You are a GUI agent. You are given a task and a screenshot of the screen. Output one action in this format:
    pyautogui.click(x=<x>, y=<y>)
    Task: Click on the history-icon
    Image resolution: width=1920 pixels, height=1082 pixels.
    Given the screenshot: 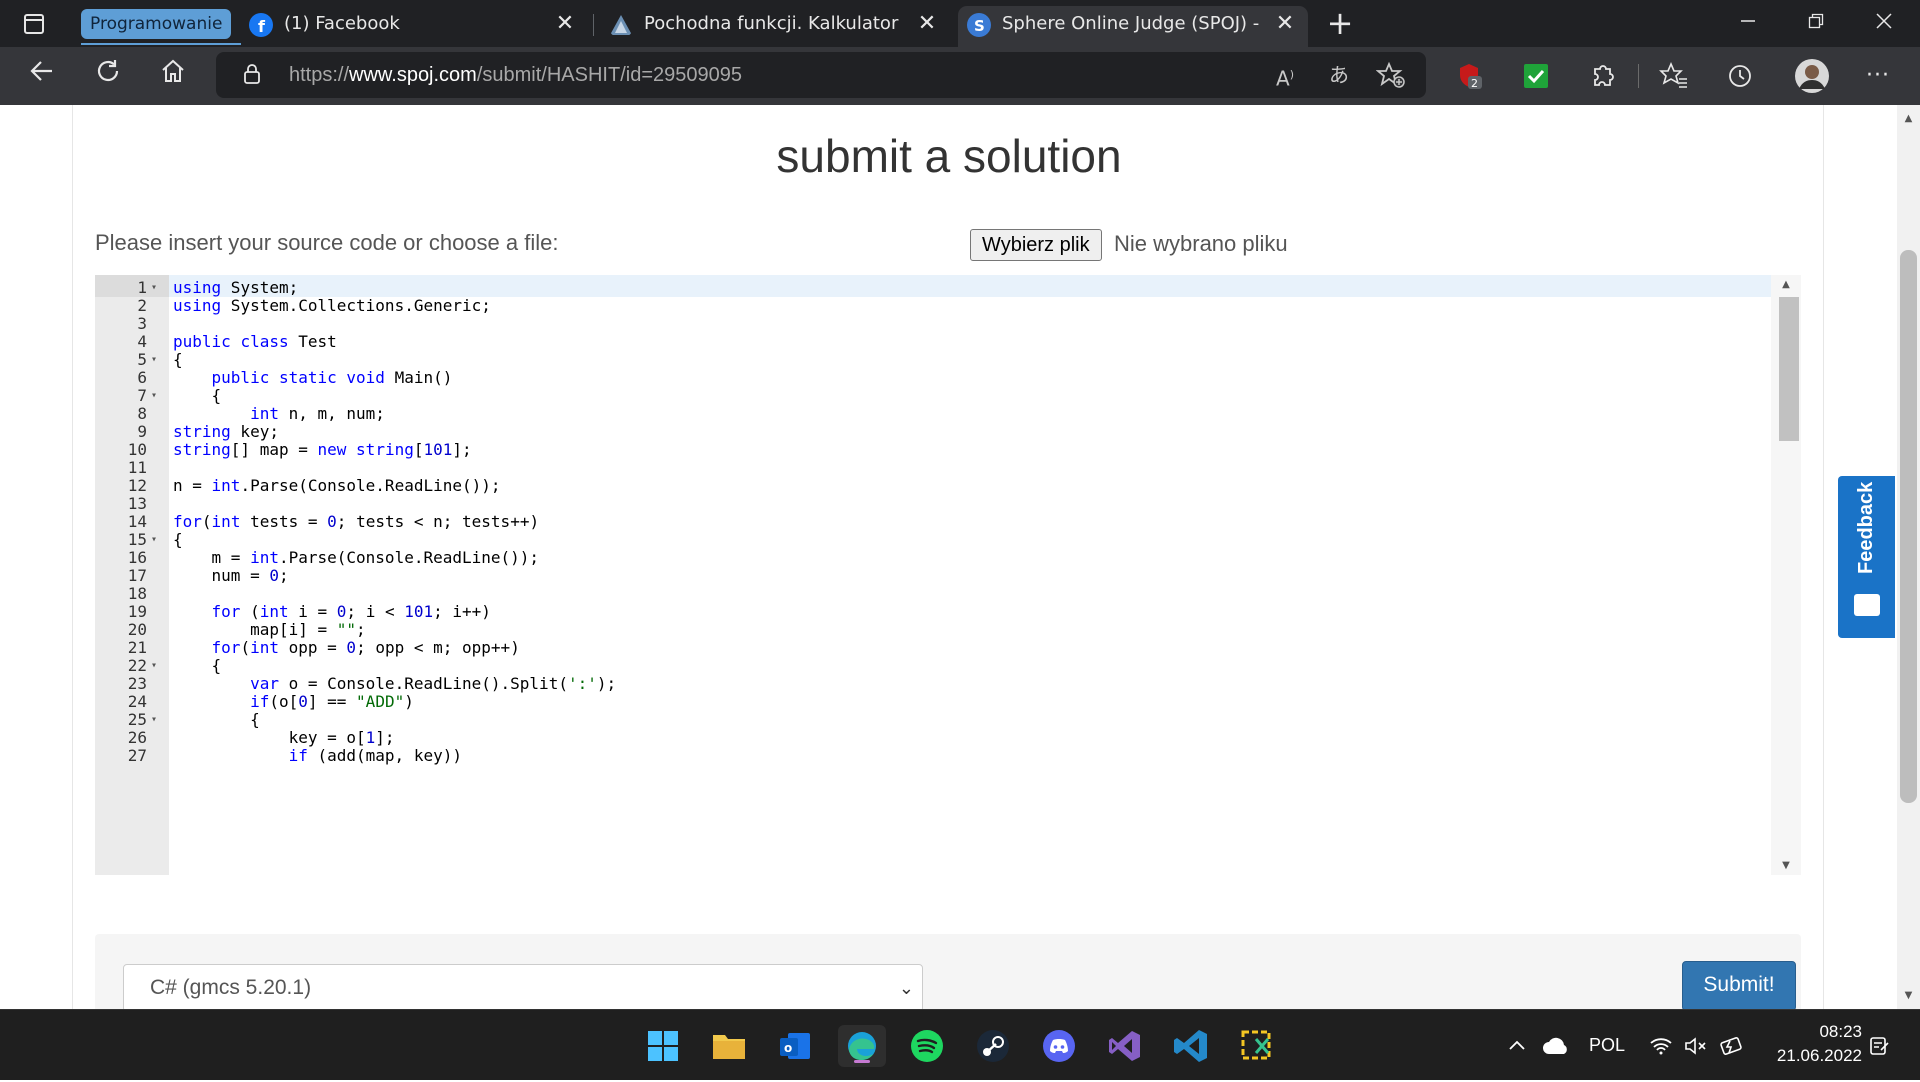 What is the action you would take?
    pyautogui.click(x=1740, y=76)
    